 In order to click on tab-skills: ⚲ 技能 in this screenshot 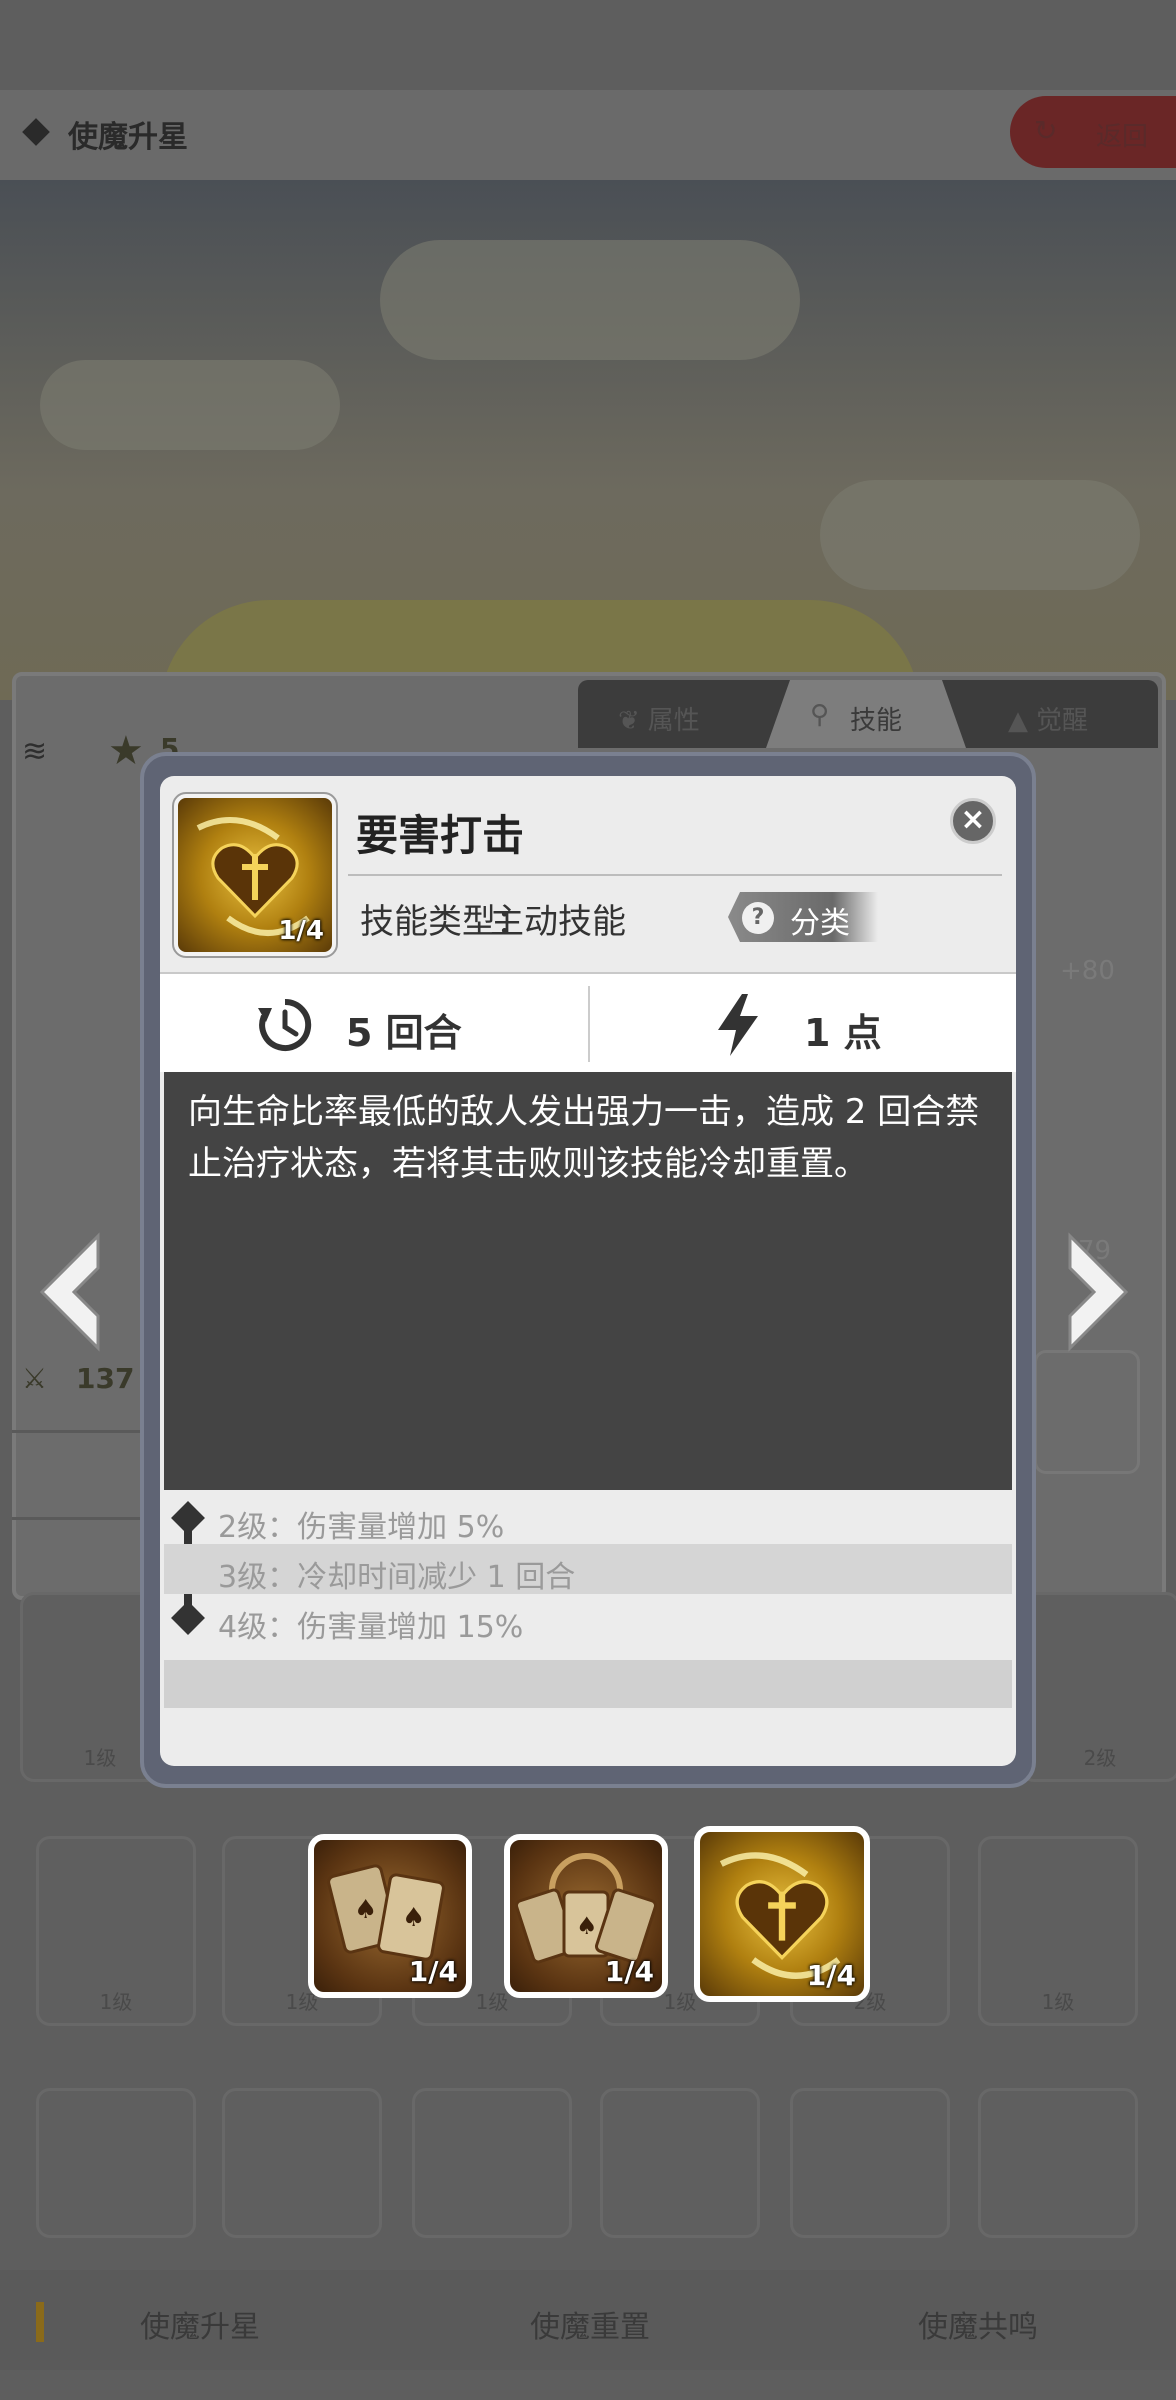, I will do `click(866, 714)`.